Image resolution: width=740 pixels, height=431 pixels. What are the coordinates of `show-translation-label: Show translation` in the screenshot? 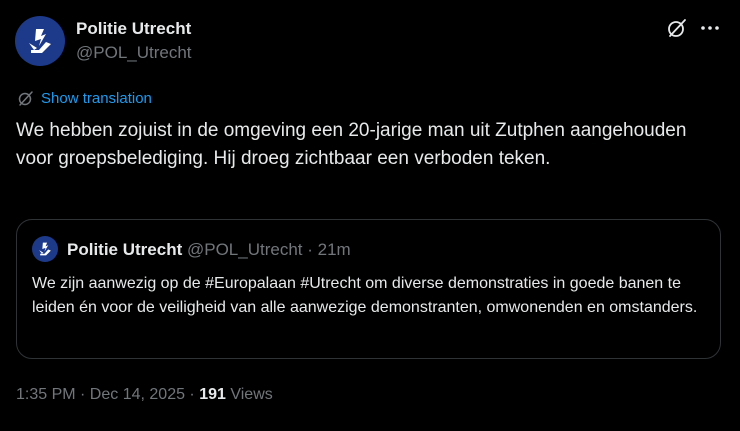 It's located at (96, 98).